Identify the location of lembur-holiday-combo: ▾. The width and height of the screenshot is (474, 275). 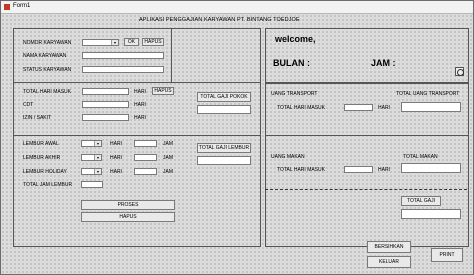
(91, 171).